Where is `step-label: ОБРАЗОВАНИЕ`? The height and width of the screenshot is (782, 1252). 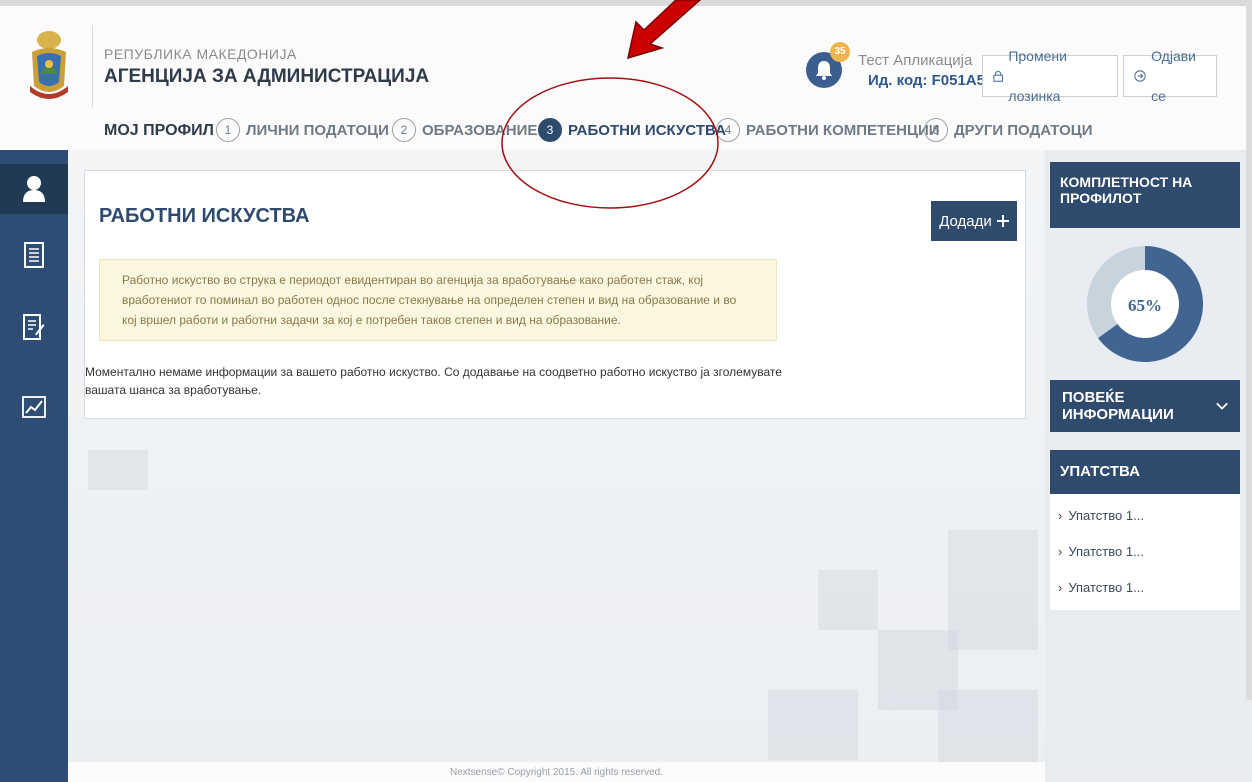 step-label: ОБРАЗОВАНИЕ is located at coordinates (480, 130).